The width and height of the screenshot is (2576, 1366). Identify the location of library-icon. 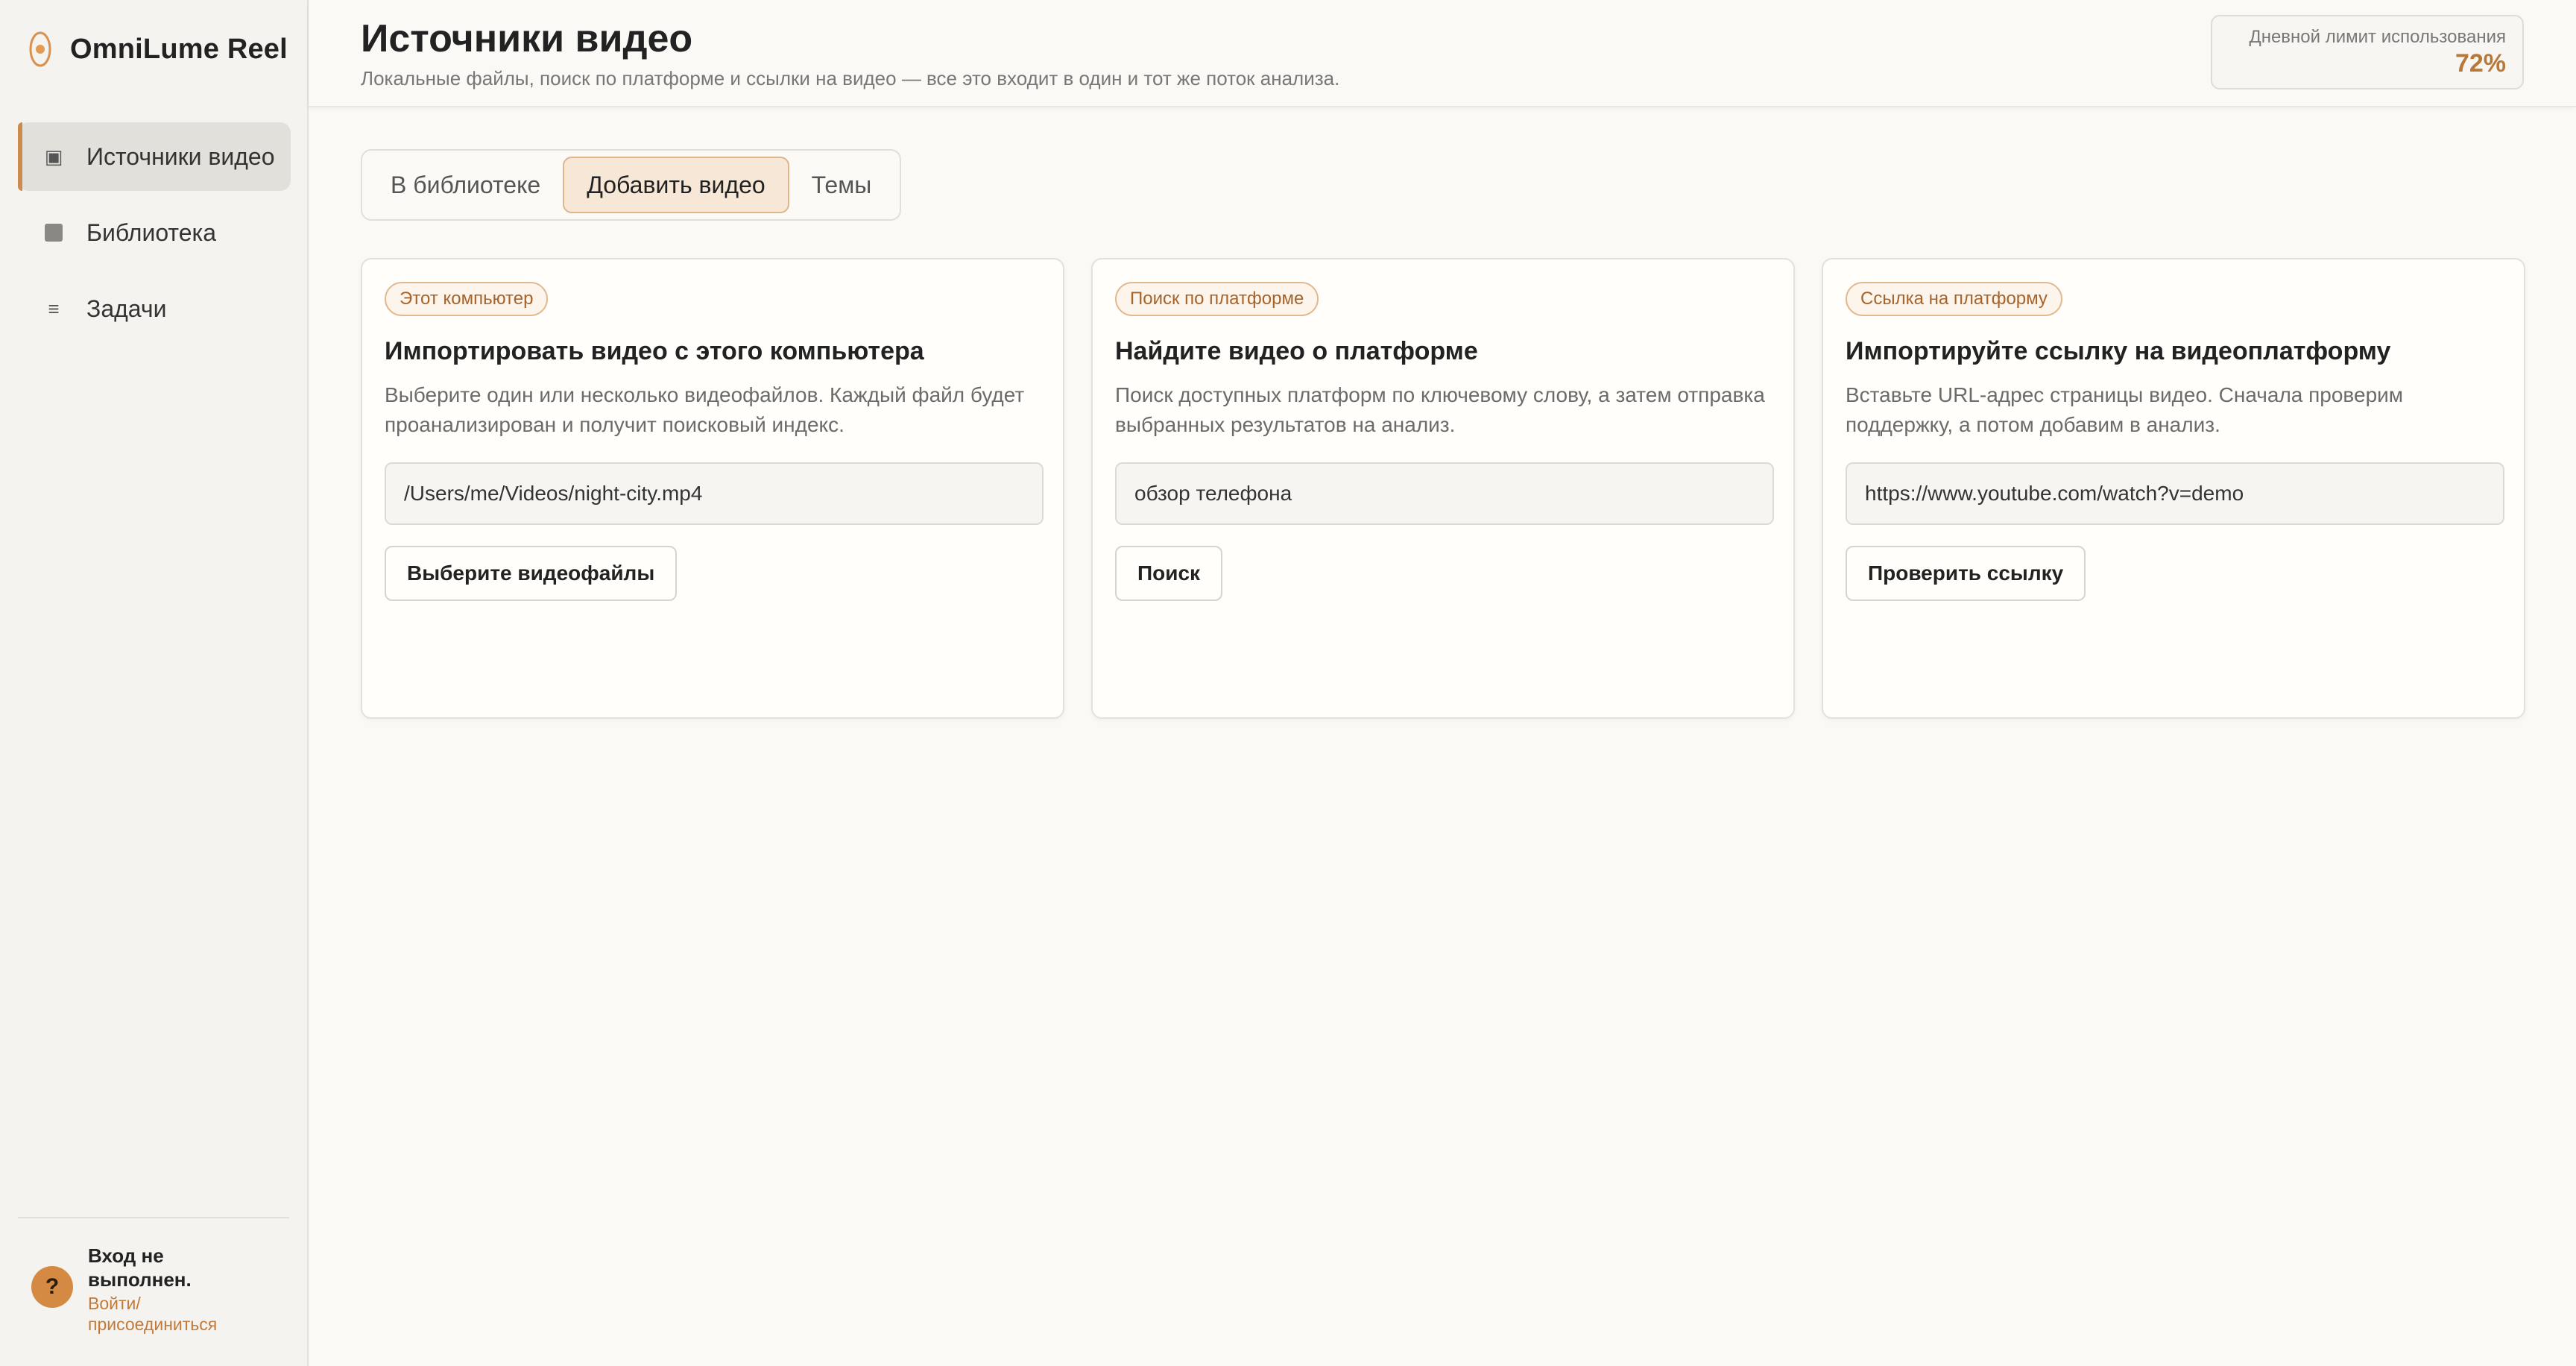
(54, 233).